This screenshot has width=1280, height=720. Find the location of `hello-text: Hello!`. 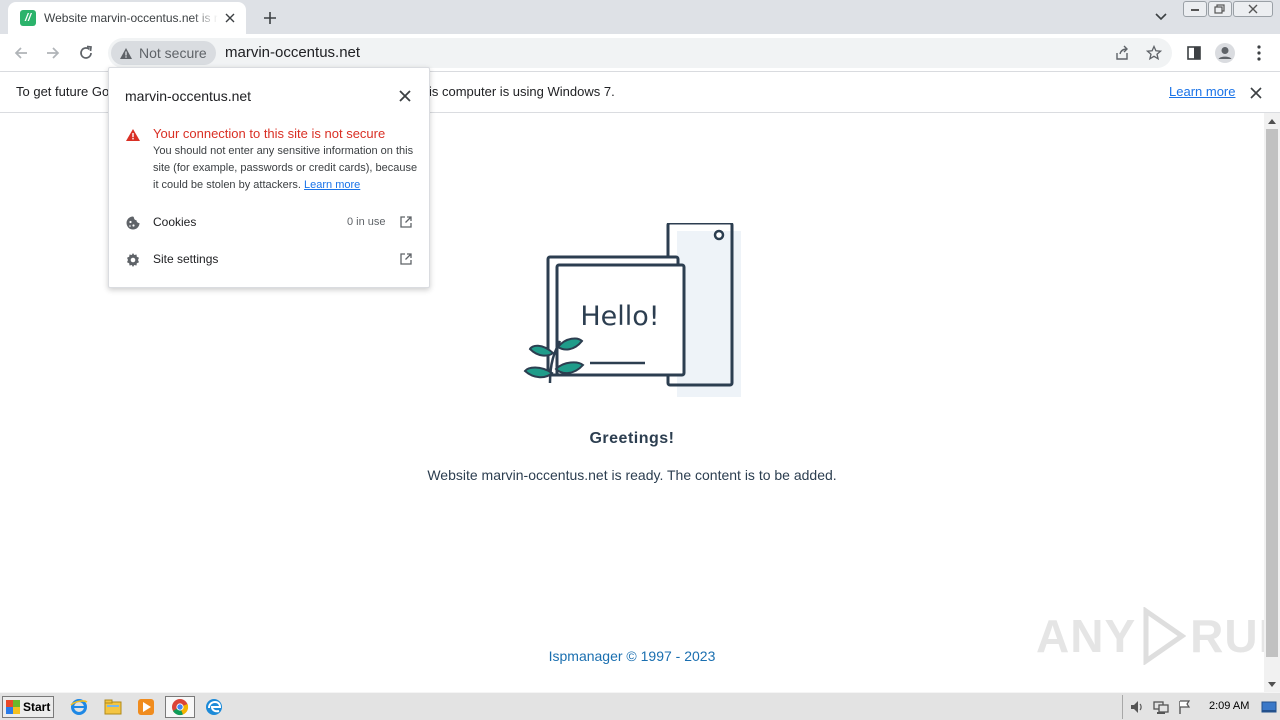

hello-text: Hello! is located at coordinates (619, 316).